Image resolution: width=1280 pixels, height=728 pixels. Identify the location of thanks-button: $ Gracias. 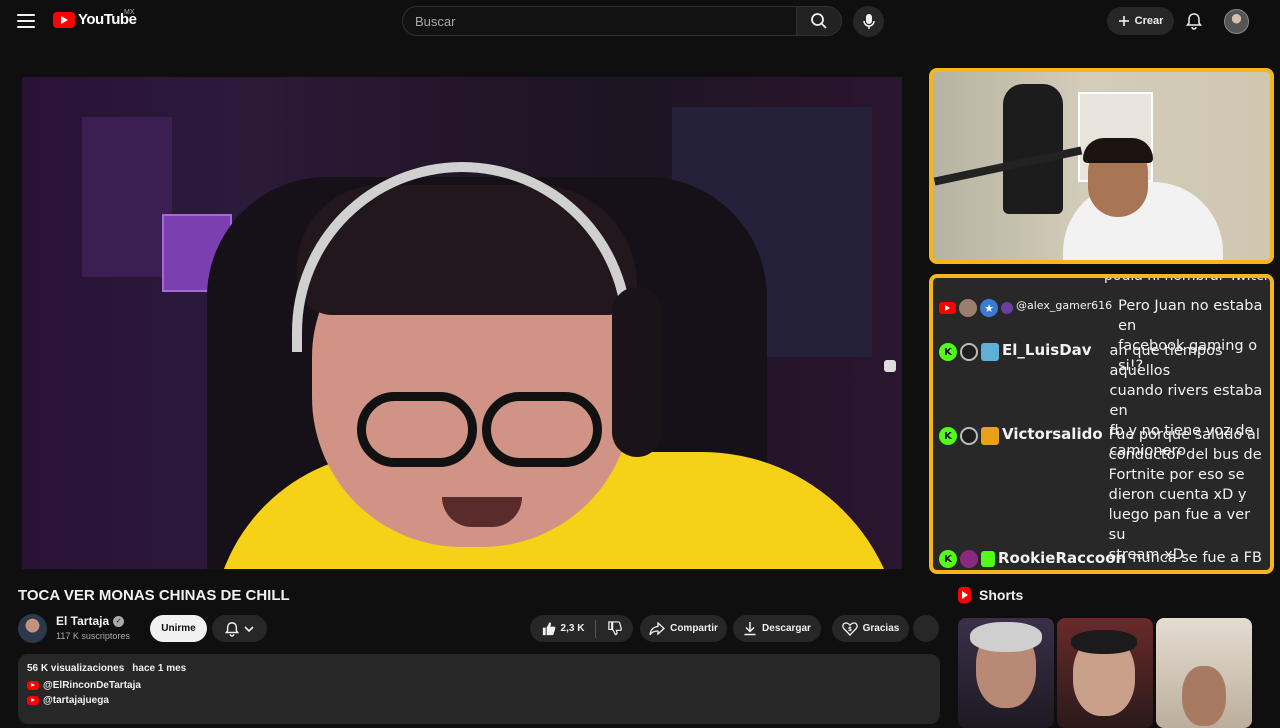
(870, 628).